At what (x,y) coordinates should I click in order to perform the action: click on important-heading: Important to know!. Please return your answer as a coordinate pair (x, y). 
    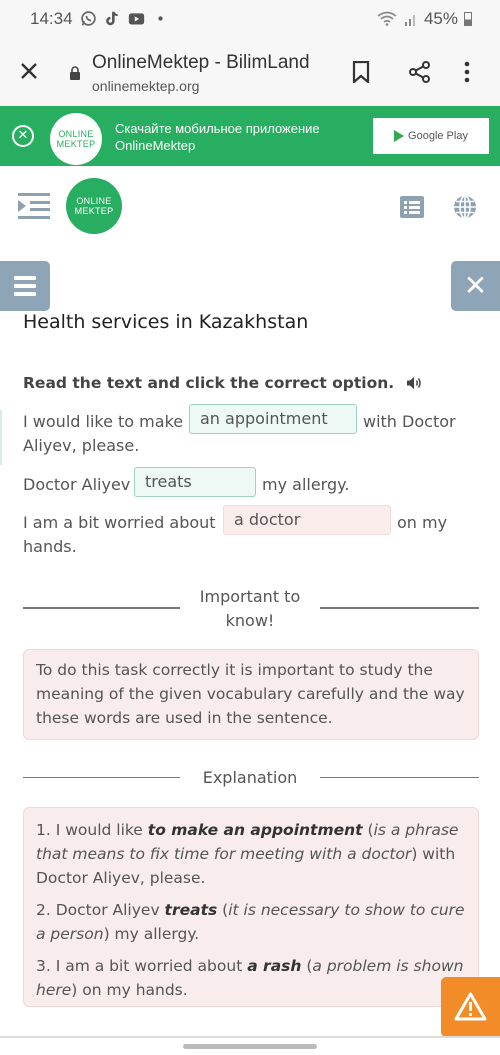
    Looking at the image, I should click on (250, 609).